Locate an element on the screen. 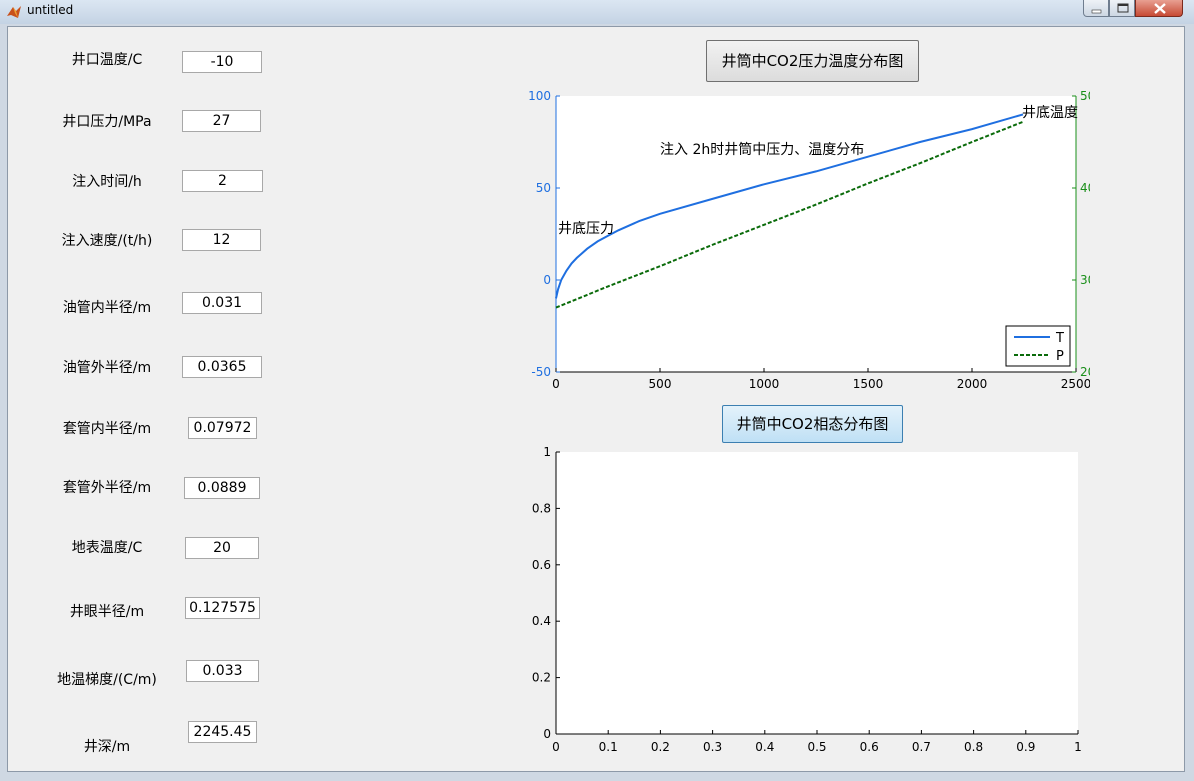  param-input-injection-rate: 12 is located at coordinates (221, 240).